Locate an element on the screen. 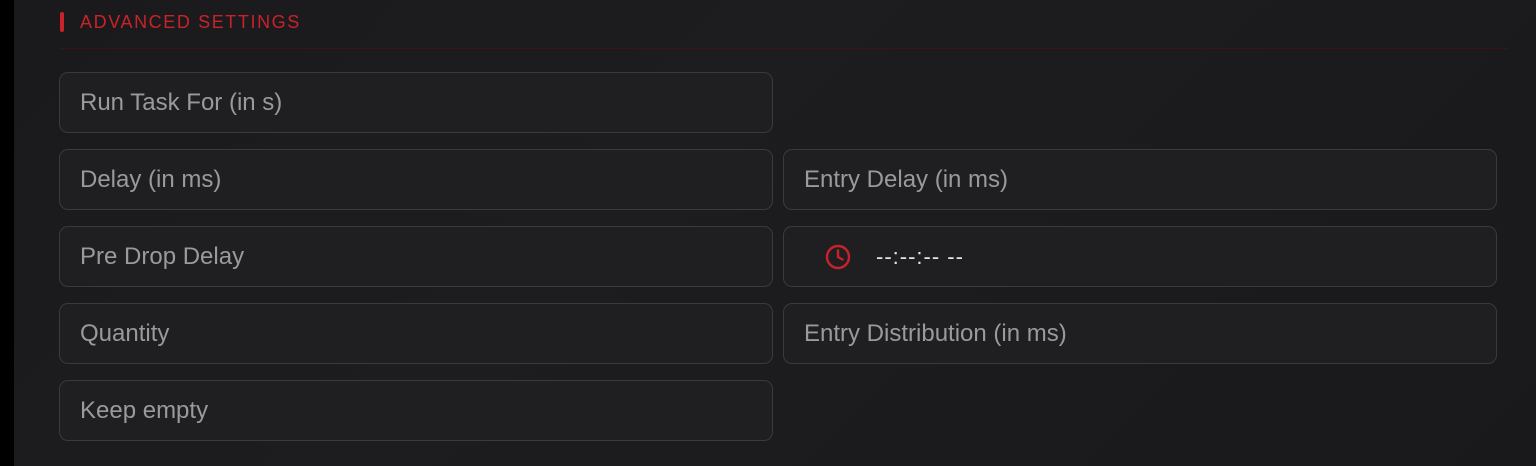  section-title: ADVANCED SETTINGS is located at coordinates (190, 21).